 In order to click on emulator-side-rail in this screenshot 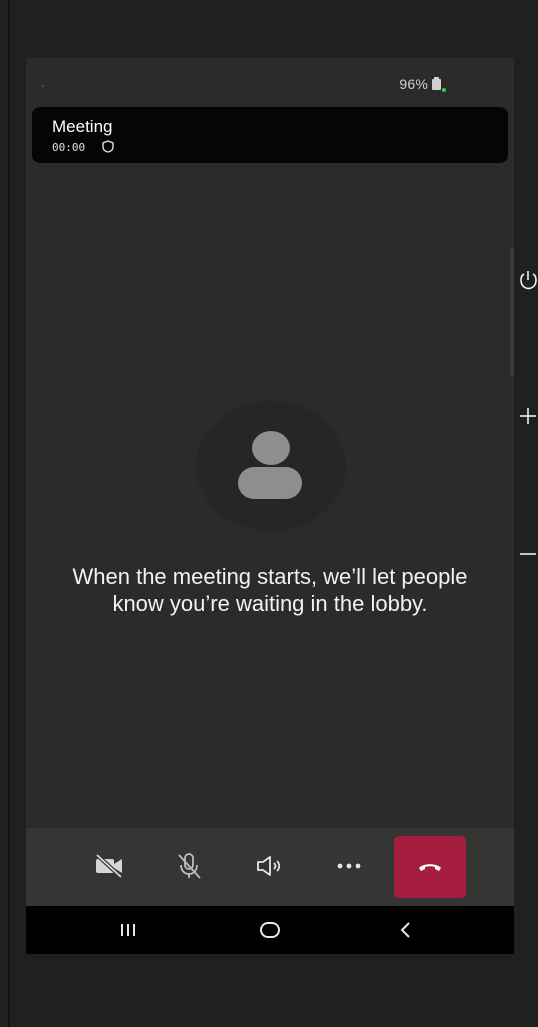, I will do `click(512, 312)`.